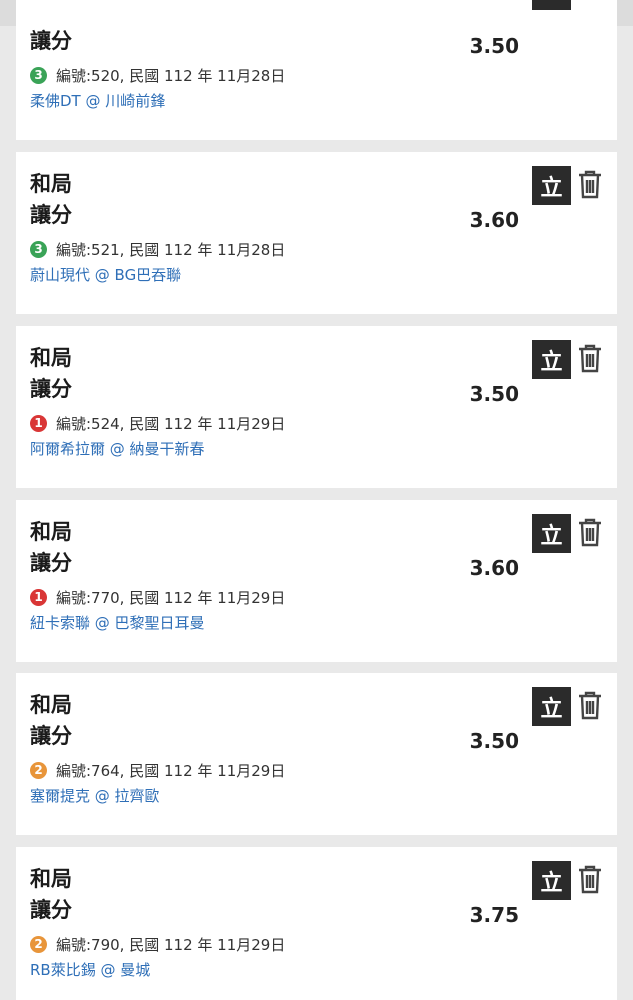 Image resolution: width=633 pixels, height=1000 pixels. What do you see at coordinates (117, 449) in the screenshot?
I see `match-teams-link: 阿爾希拉爾 @ 納曼干新春` at bounding box center [117, 449].